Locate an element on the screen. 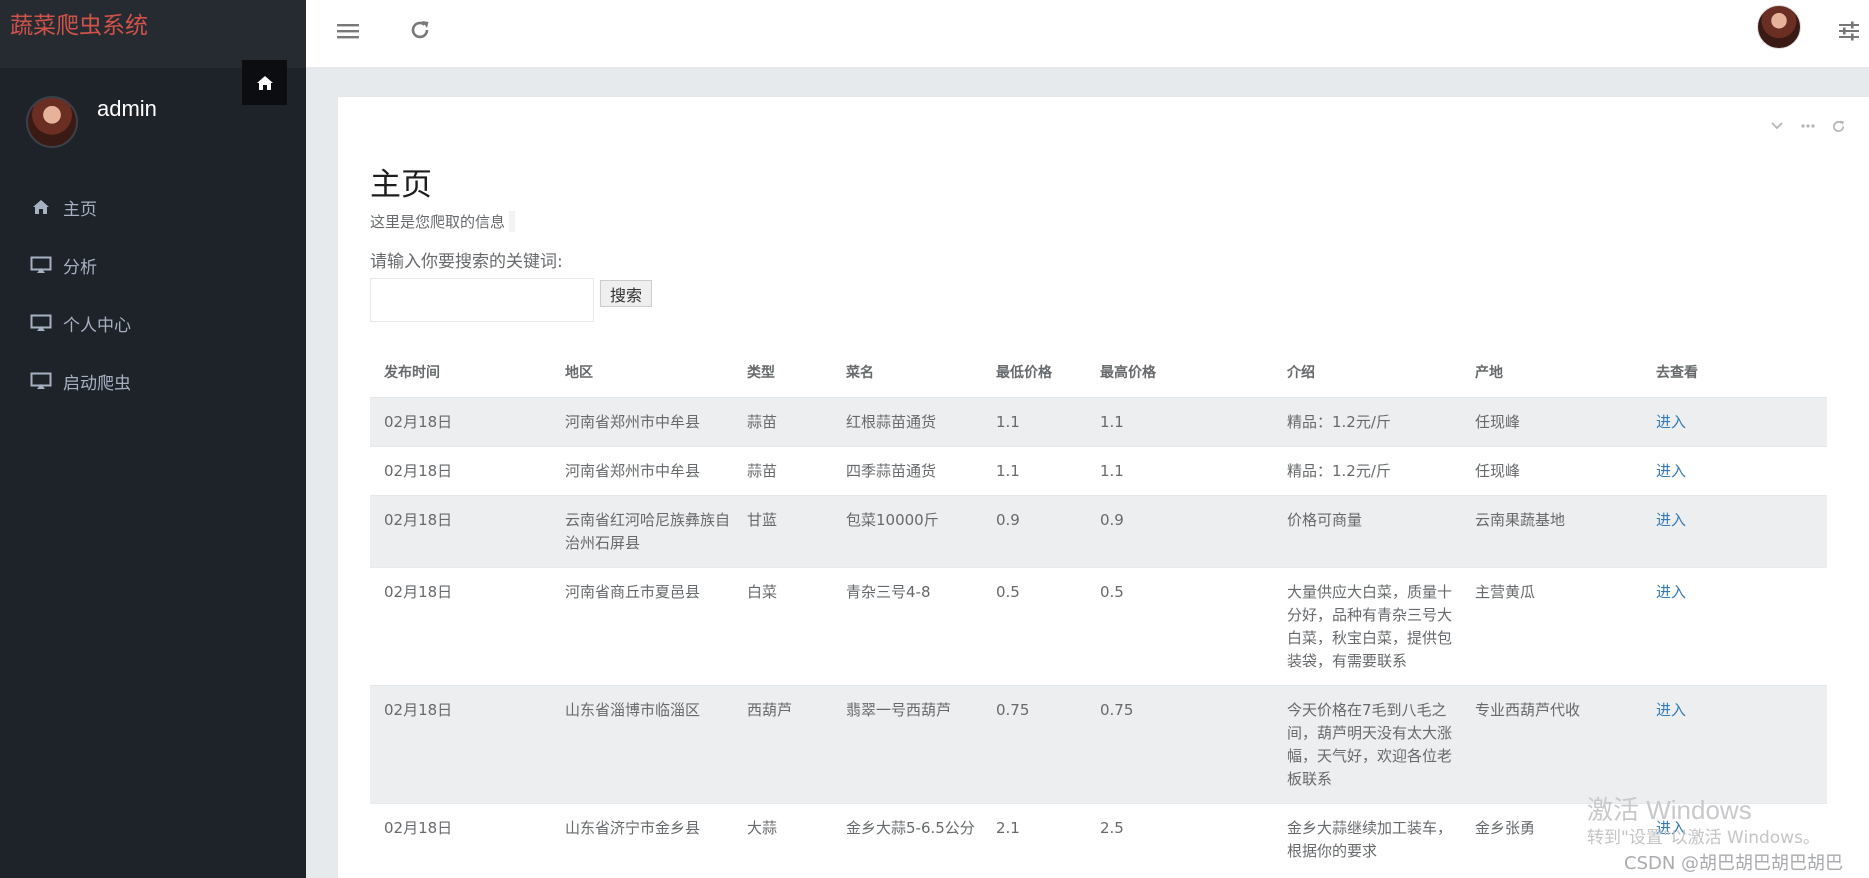  cell-max-price: 2.5 is located at coordinates (1179, 838).